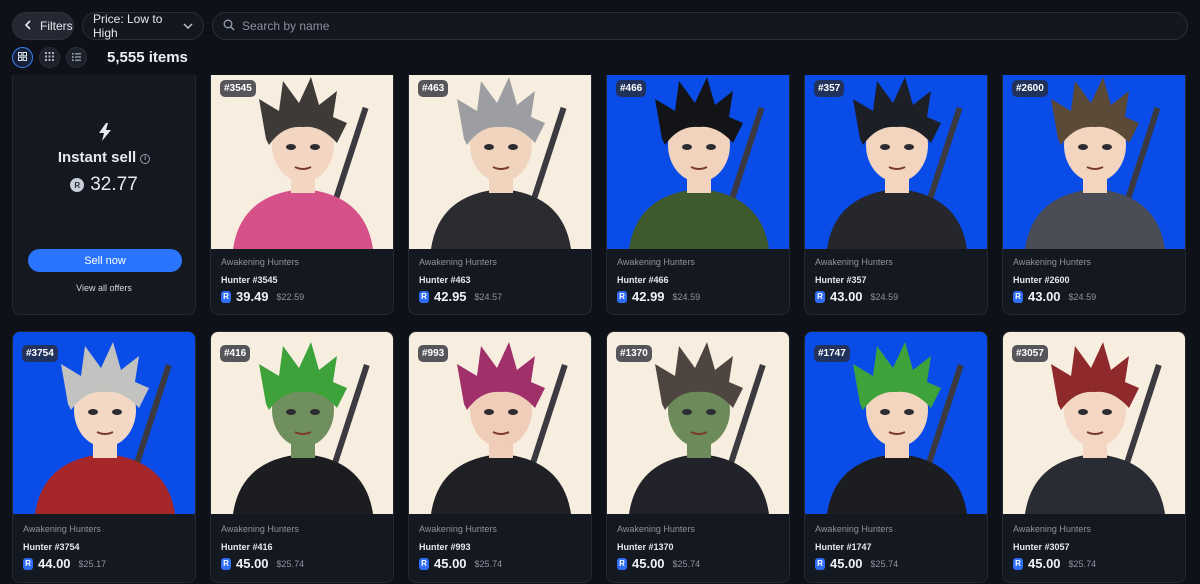  I want to click on token-id-badge: #3545, so click(238, 88).